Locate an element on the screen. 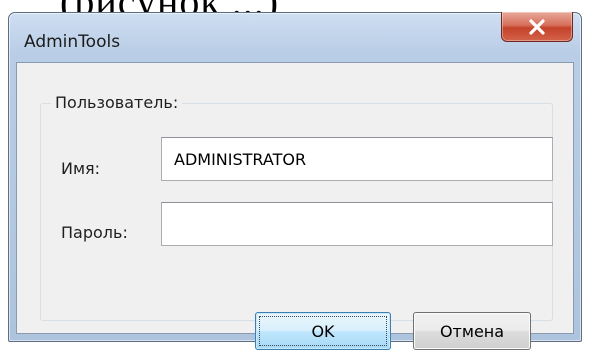 The width and height of the screenshot is (590, 350). ok-button: OK is located at coordinates (323, 331).